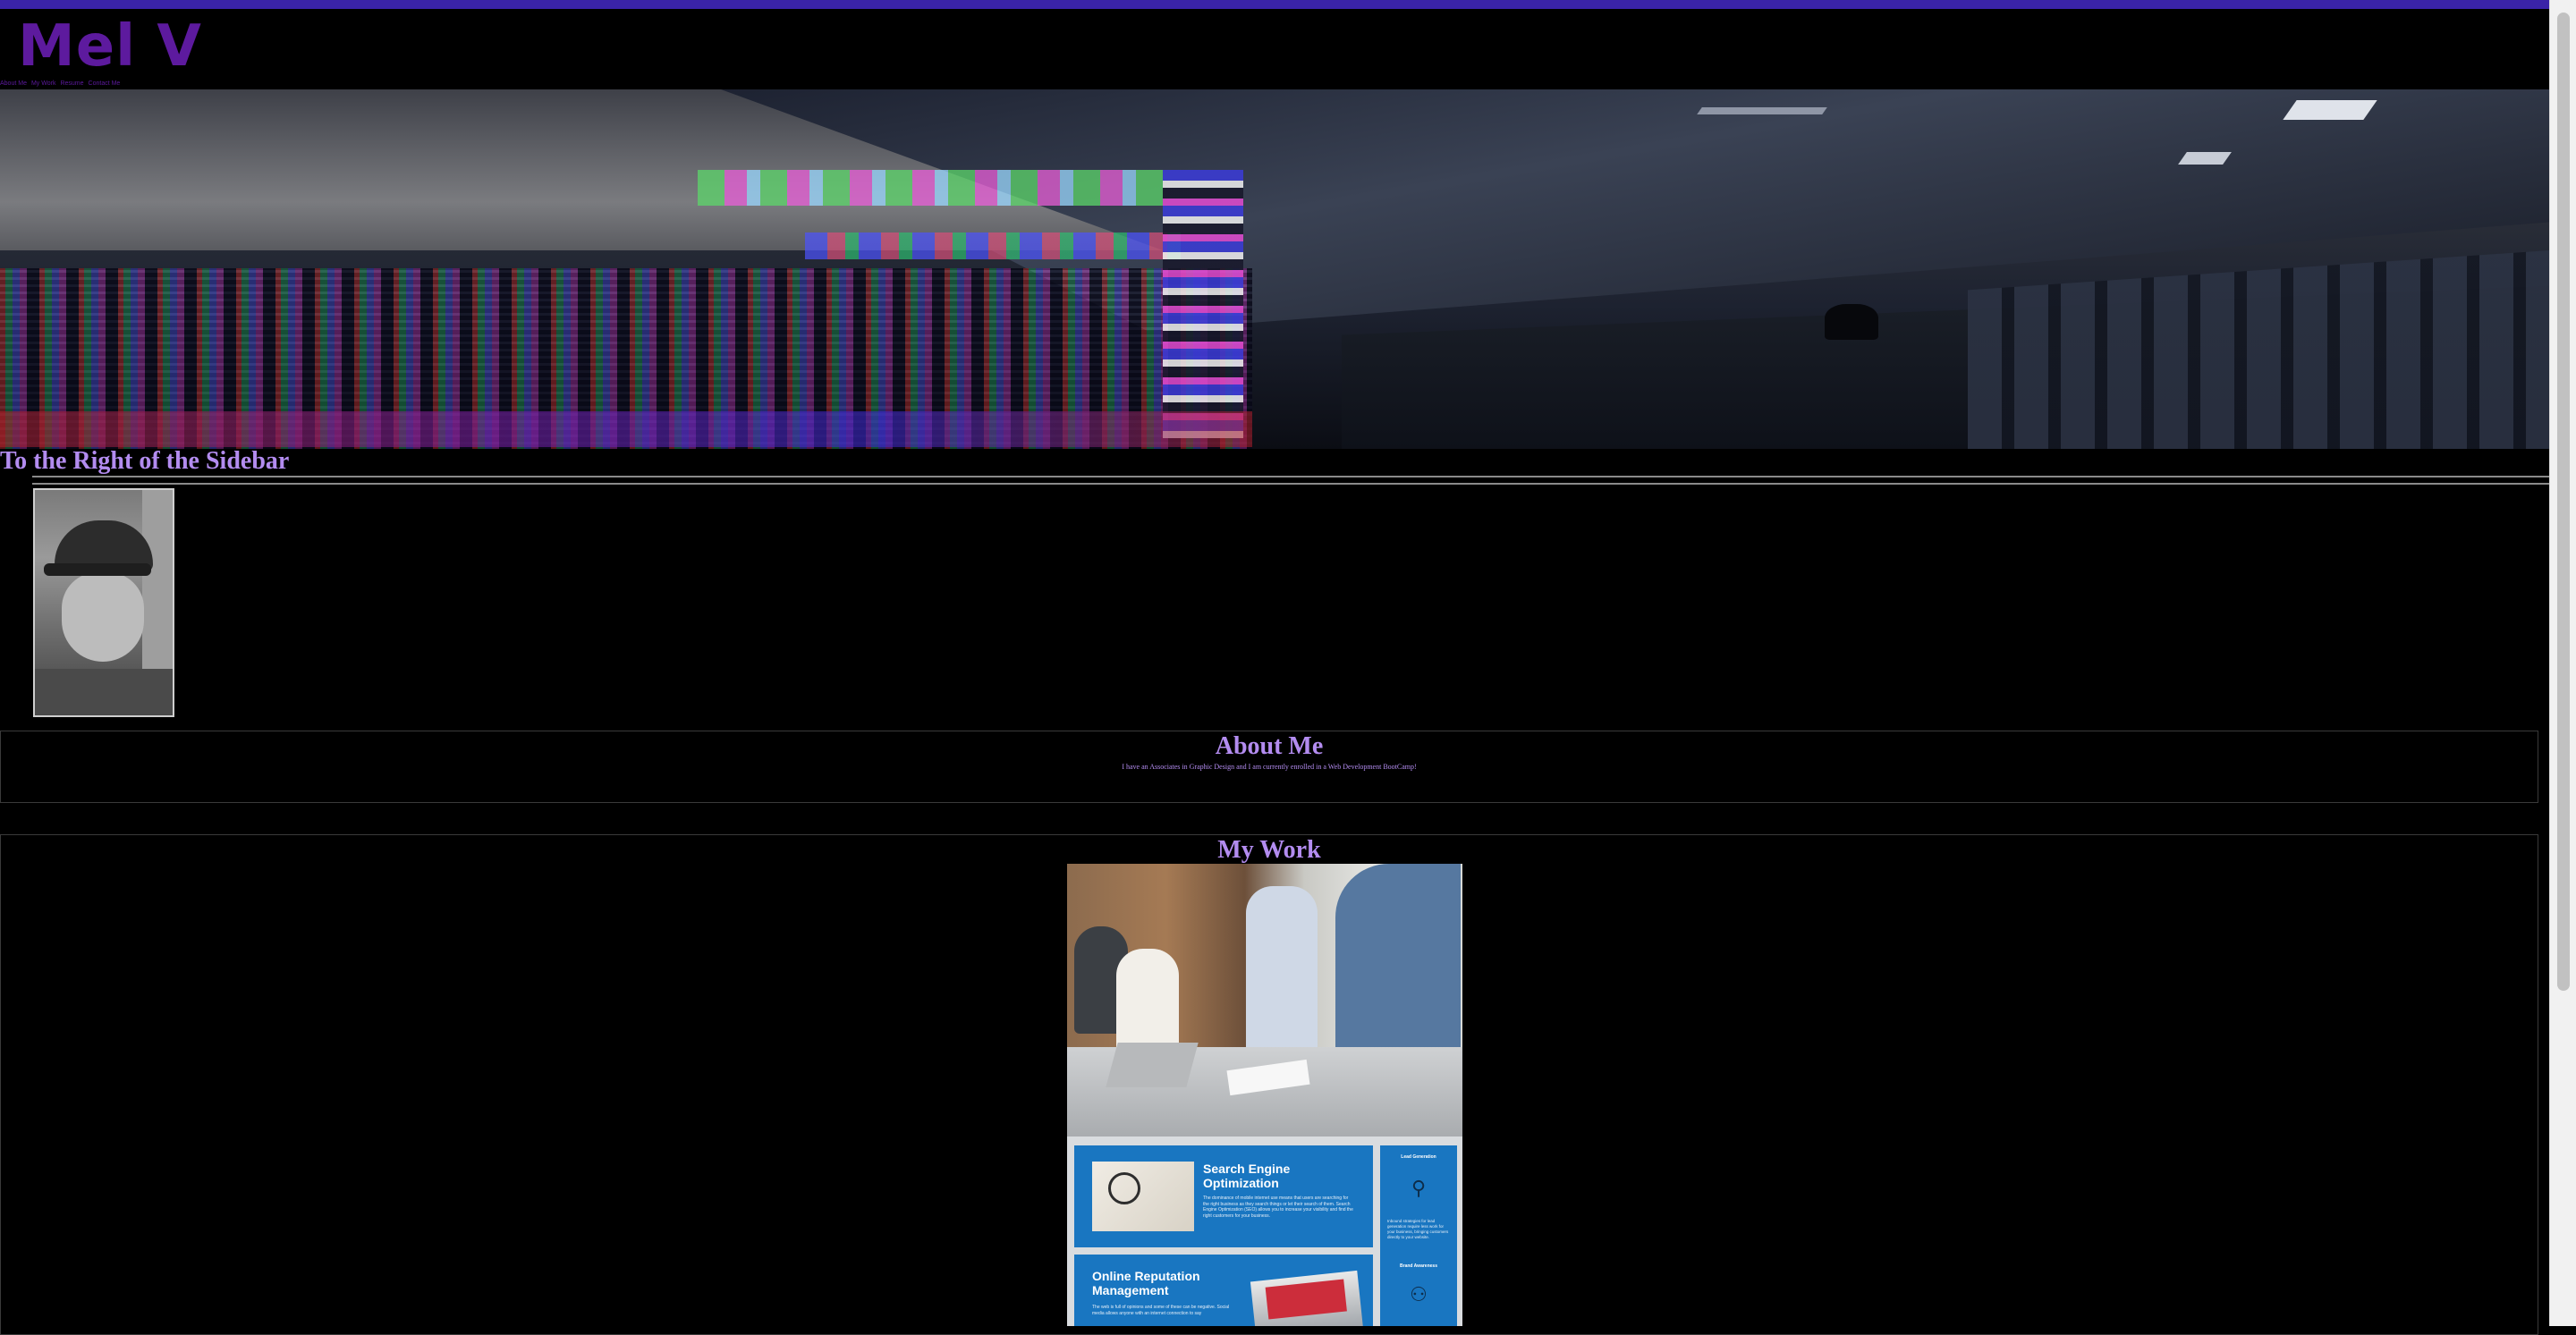  What do you see at coordinates (1419, 1294) in the screenshot?
I see `brand-awareness-icon: ⚇` at bounding box center [1419, 1294].